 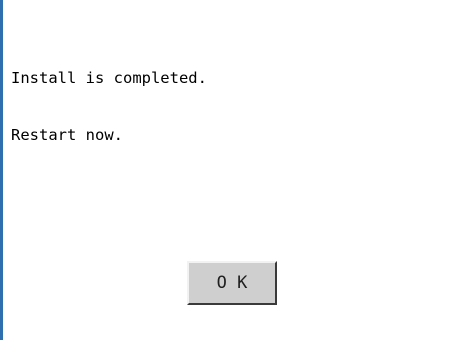 I want to click on message-line-2: Restart now., so click(x=67, y=135).